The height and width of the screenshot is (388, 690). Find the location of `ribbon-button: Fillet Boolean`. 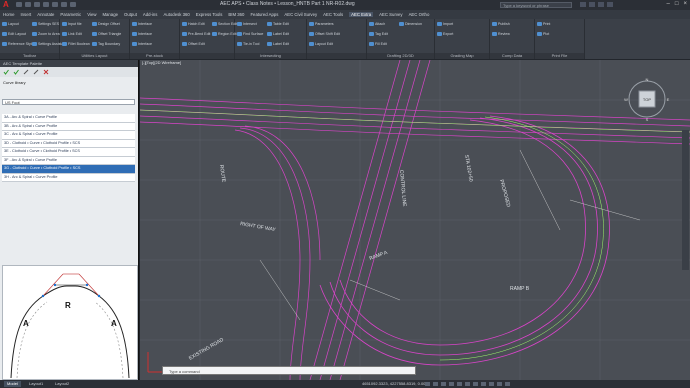

ribbon-button: Fillet Boolean is located at coordinates (76, 44).